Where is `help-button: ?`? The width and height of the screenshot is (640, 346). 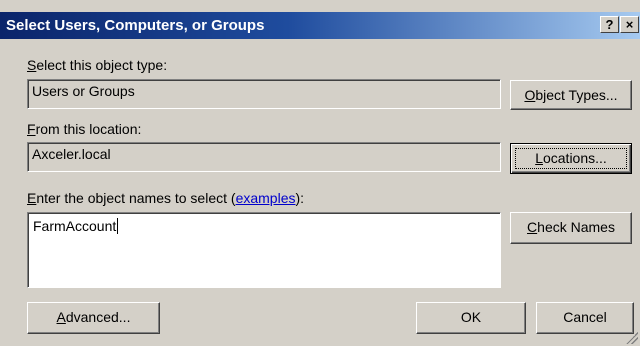 help-button: ? is located at coordinates (609, 24).